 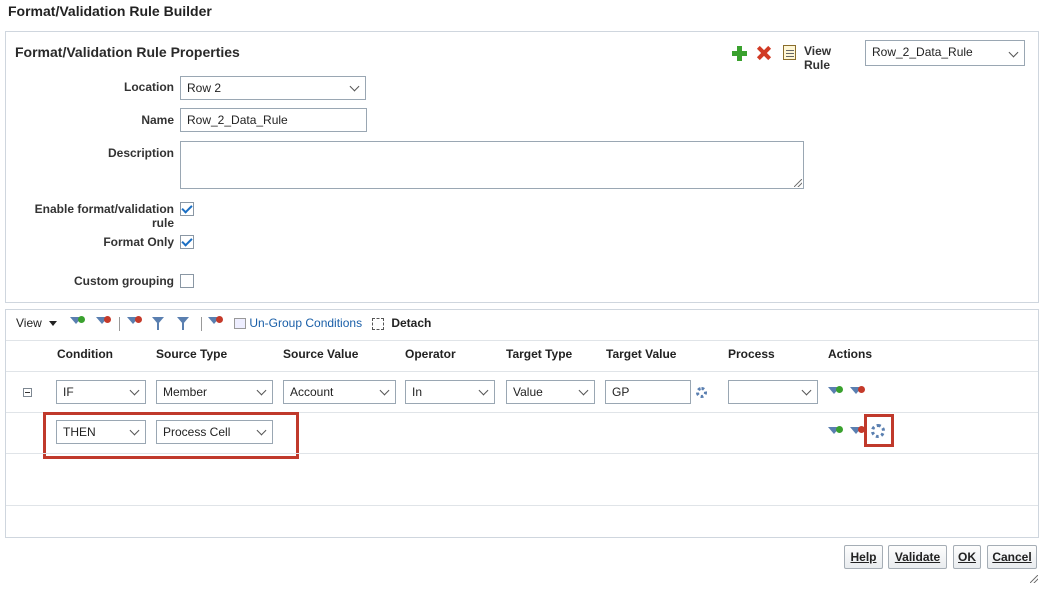 I want to click on delete-rule-icon, so click(x=763, y=53).